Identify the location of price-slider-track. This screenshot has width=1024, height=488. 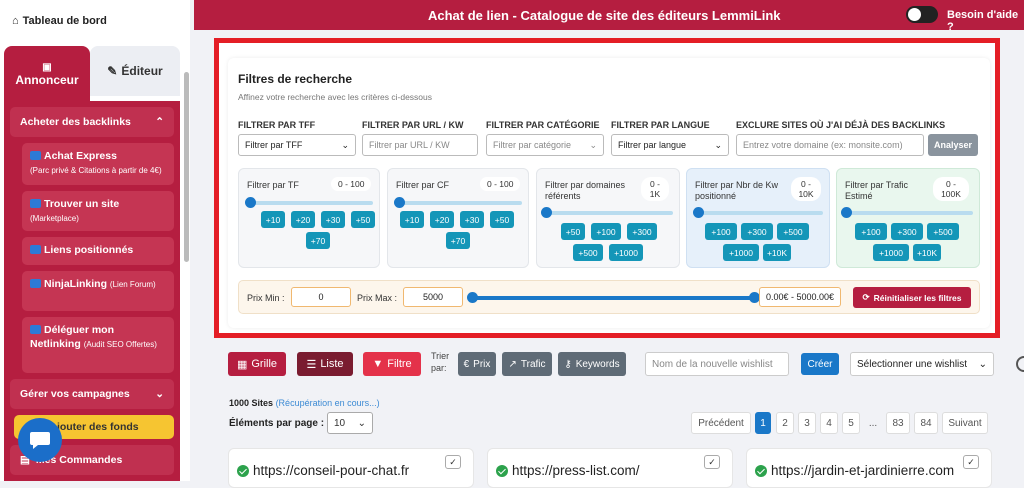
(612, 298).